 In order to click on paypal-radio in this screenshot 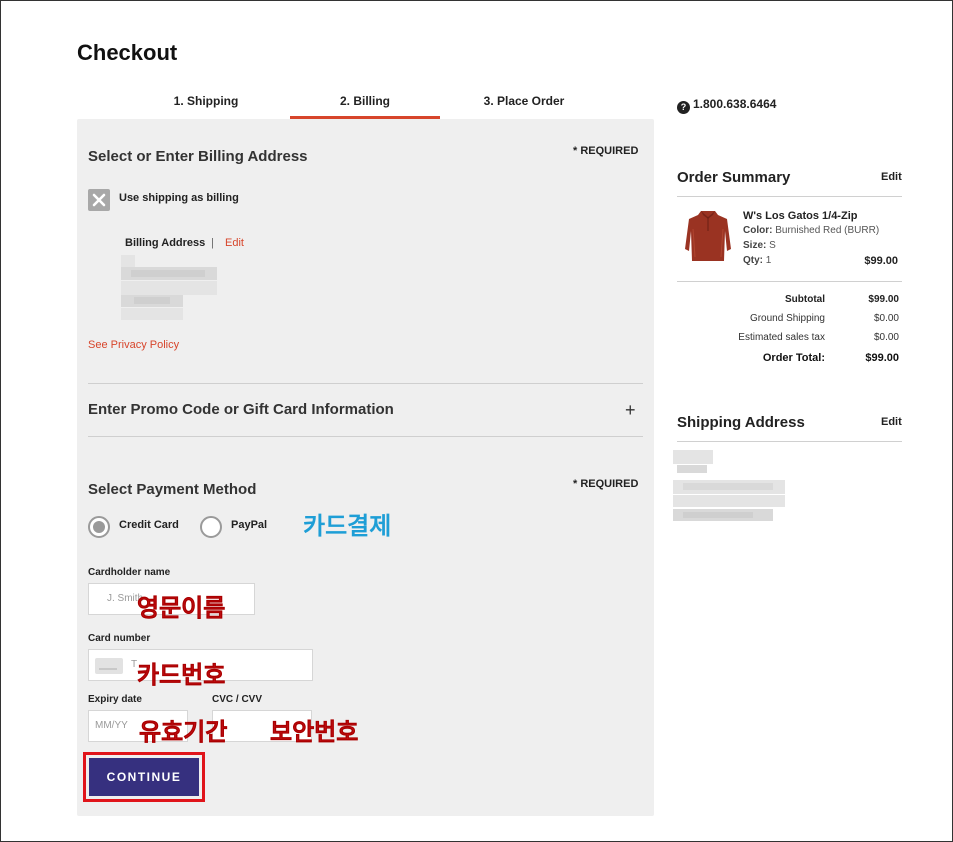, I will do `click(211, 527)`.